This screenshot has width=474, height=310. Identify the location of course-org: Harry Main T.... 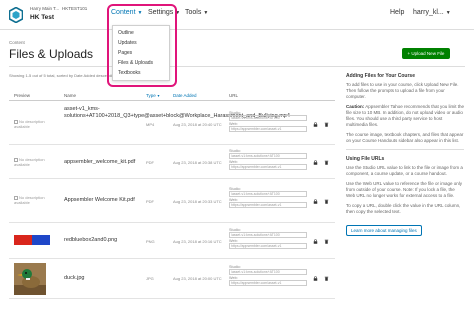
(45, 8).